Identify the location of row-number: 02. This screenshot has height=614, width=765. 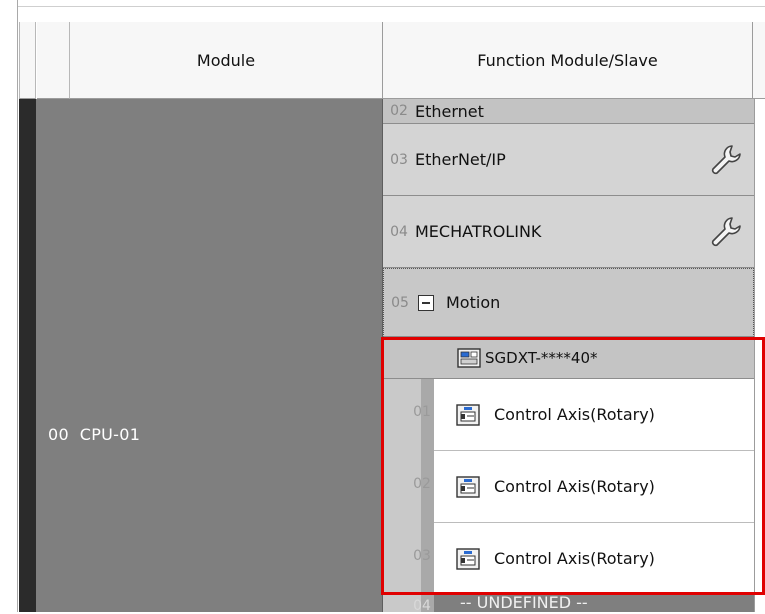
(399, 111).